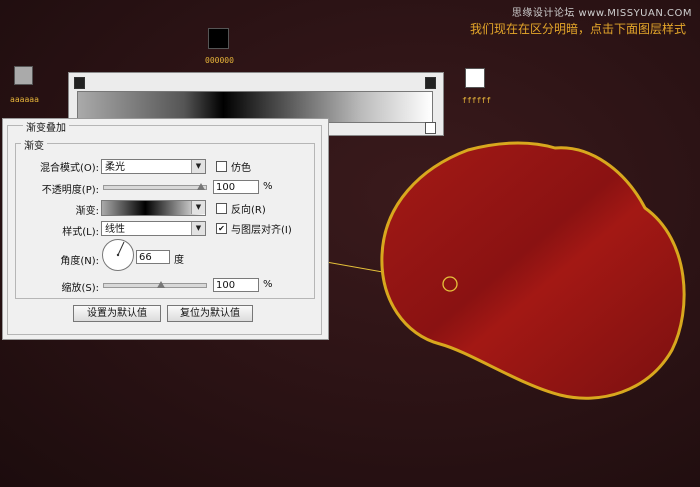 This screenshot has height=487, width=700. Describe the element at coordinates (430, 128) in the screenshot. I see `color-stop-right` at that location.